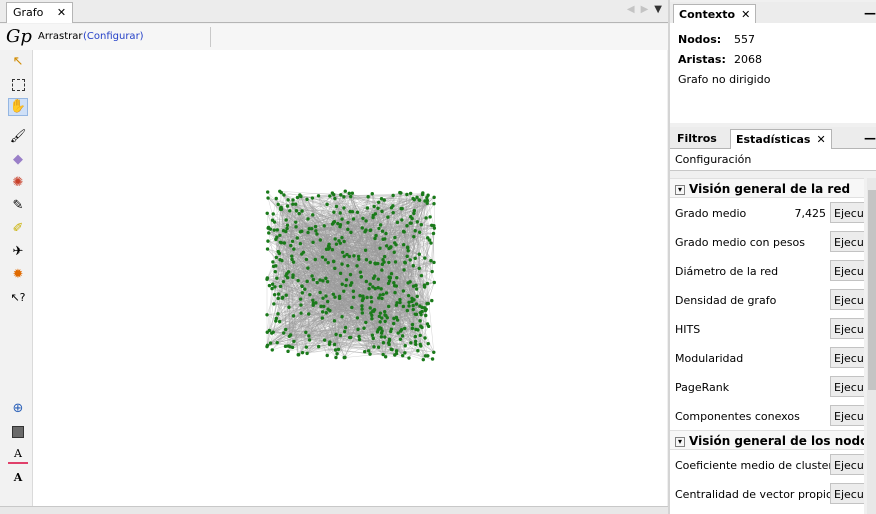  I want to click on gear-icon: ✹, so click(18, 275).